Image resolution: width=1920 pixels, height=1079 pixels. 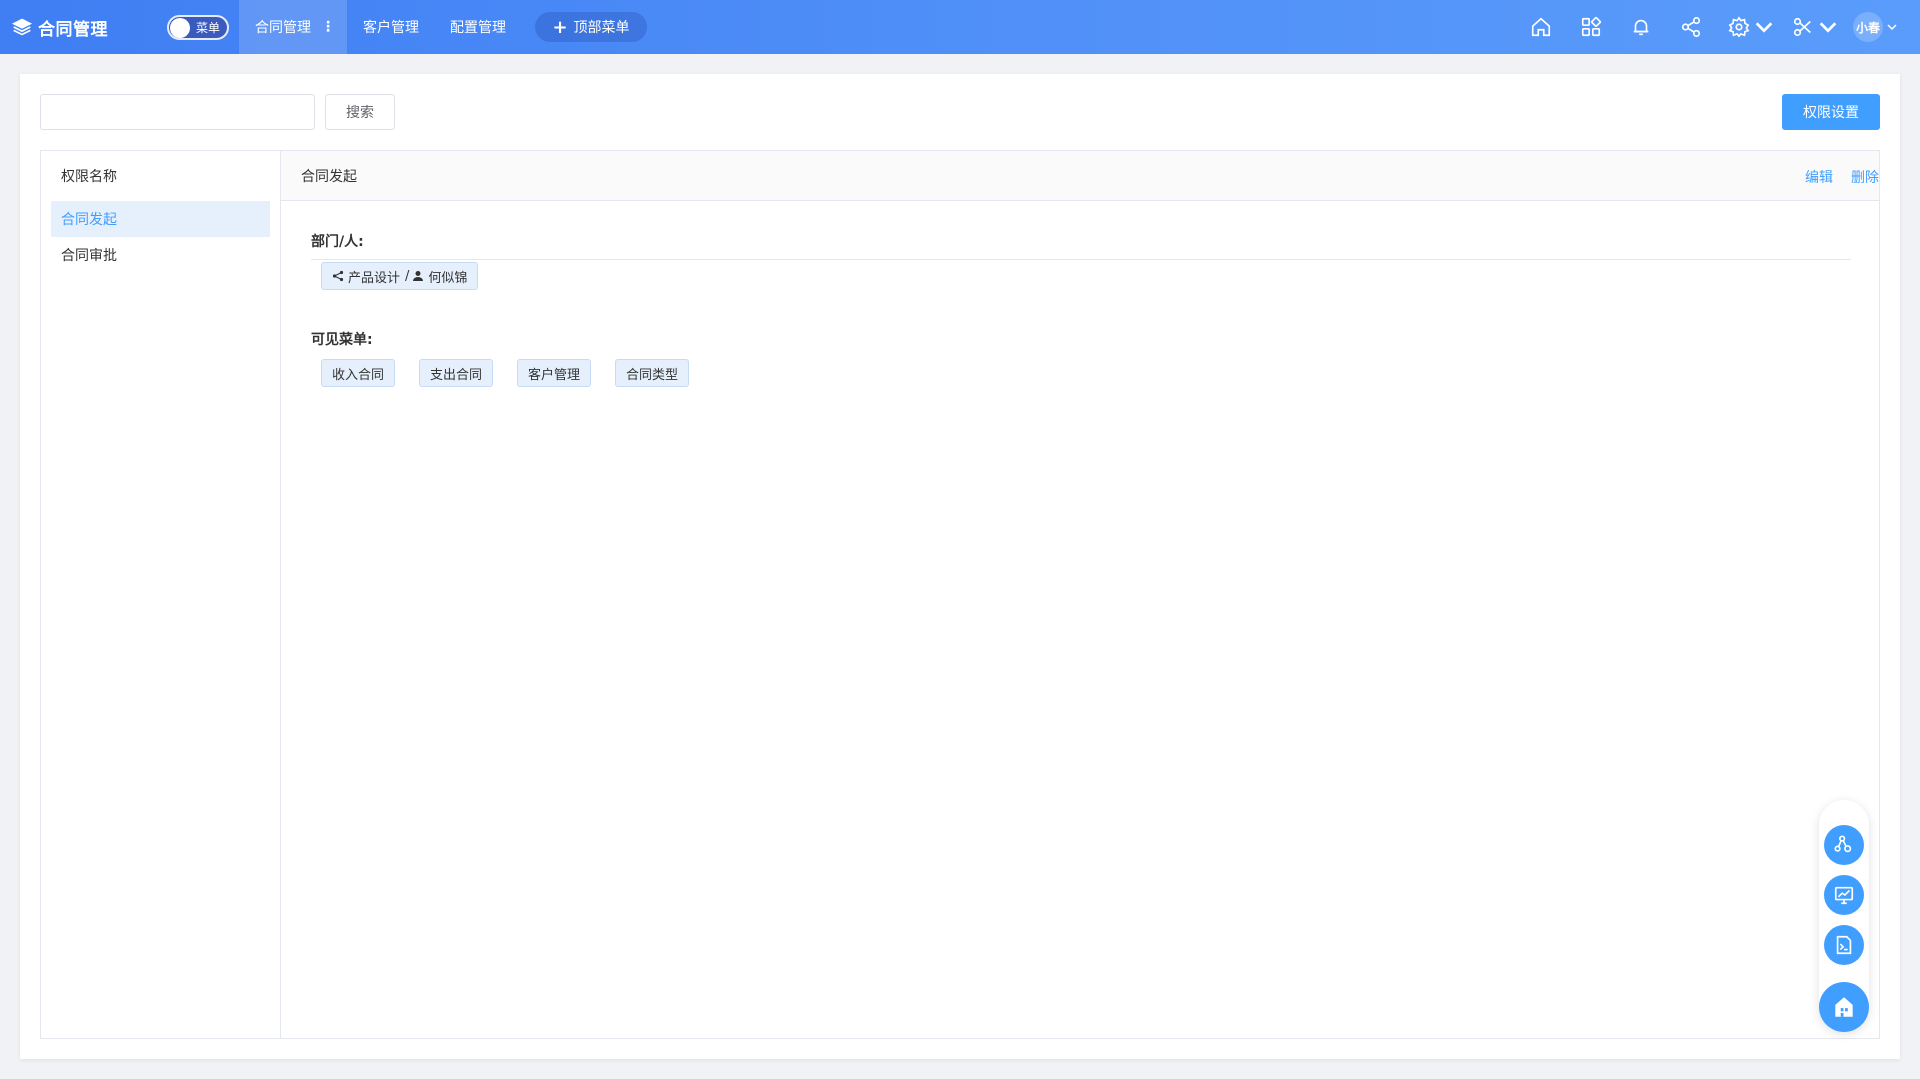 What do you see at coordinates (161, 594) in the screenshot?
I see `permission-list: 权限名称 合同发起 合同审批` at bounding box center [161, 594].